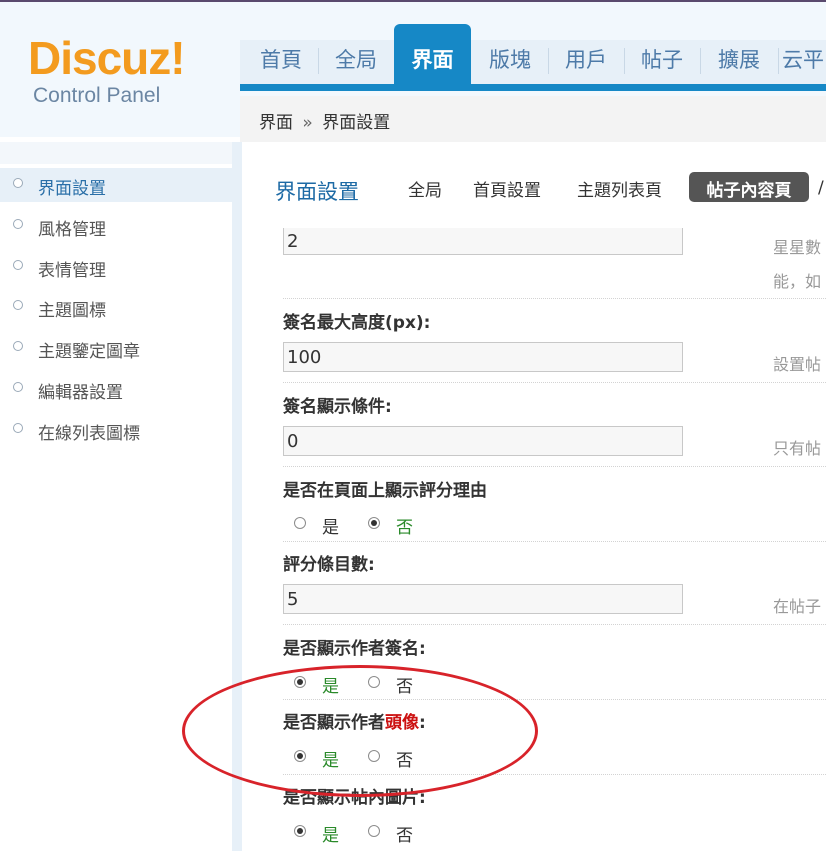  I want to click on logo-subtitle: Control Panel, so click(97, 95).